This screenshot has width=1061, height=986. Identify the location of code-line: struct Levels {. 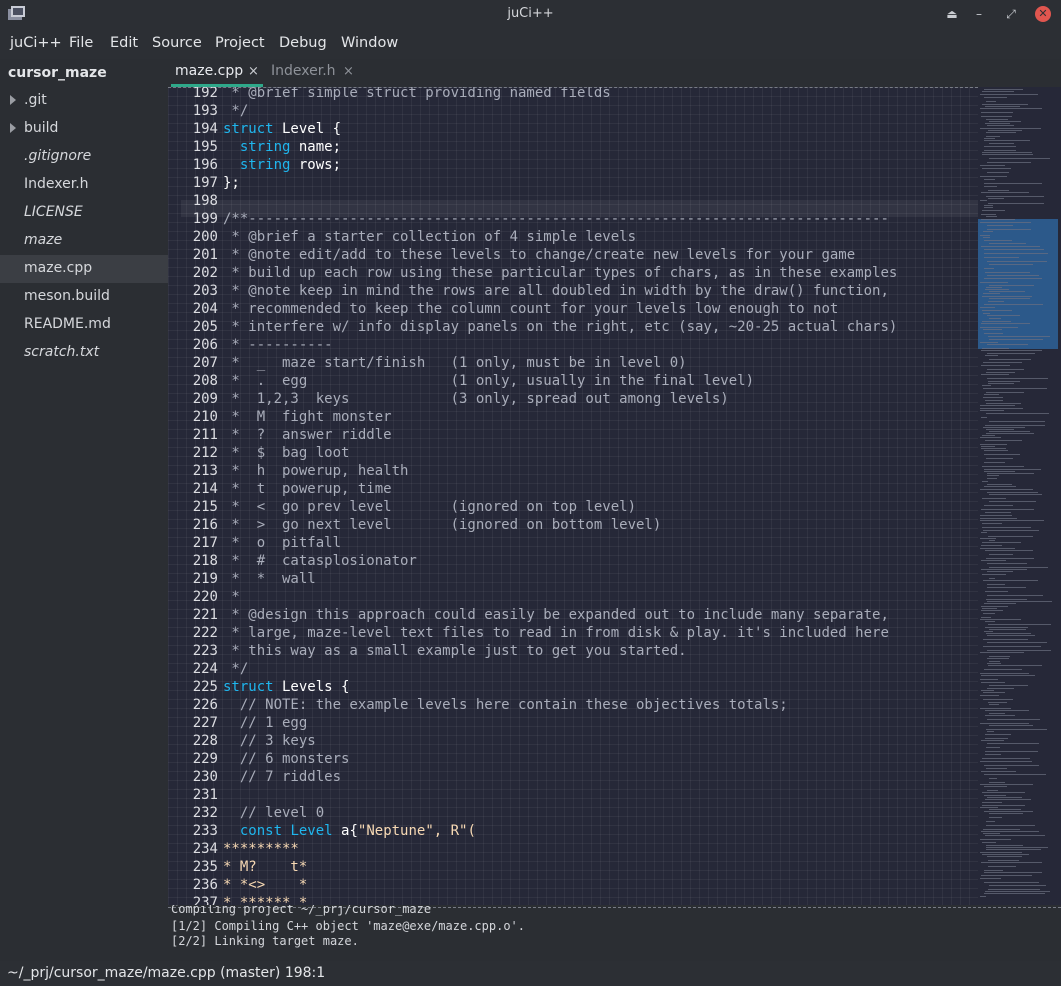
(560, 687).